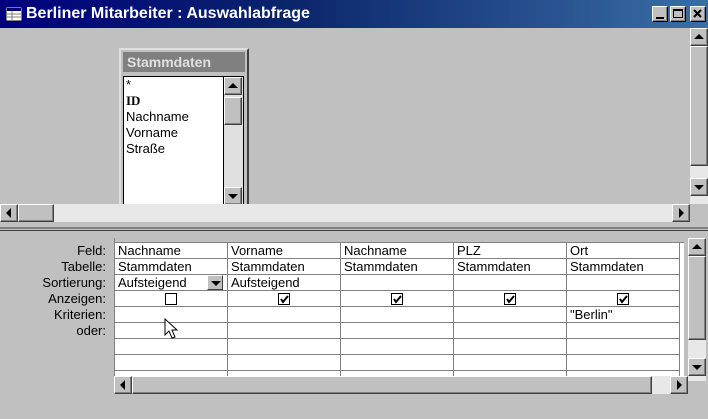 The height and width of the screenshot is (419, 708). What do you see at coordinates (354, 14) in the screenshot?
I see `title-bar: Berliner Mitarbeiter : Auswahlabfrage` at bounding box center [354, 14].